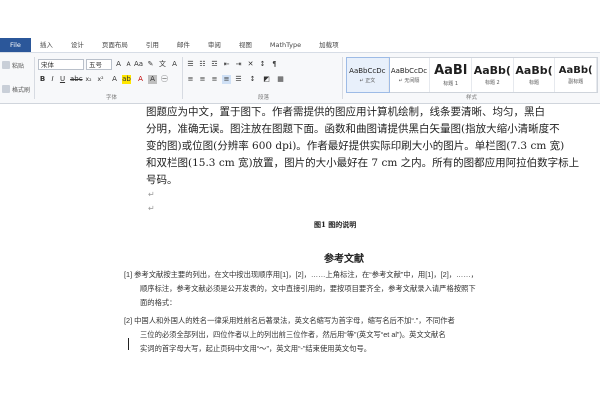  What do you see at coordinates (158, 302) in the screenshot?
I see `reference-line-3: 面的格式：` at bounding box center [158, 302].